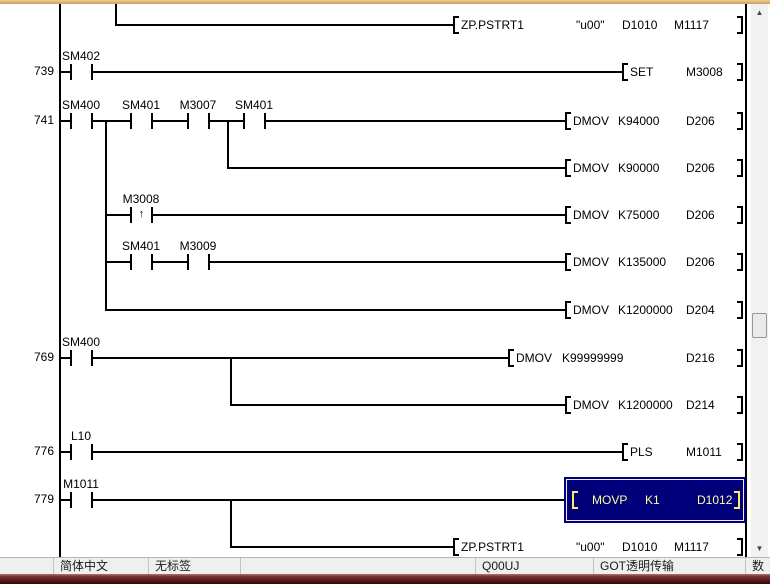  What do you see at coordinates (194, 566) in the screenshot?
I see `status-segment-label-mode: 无标签` at bounding box center [194, 566].